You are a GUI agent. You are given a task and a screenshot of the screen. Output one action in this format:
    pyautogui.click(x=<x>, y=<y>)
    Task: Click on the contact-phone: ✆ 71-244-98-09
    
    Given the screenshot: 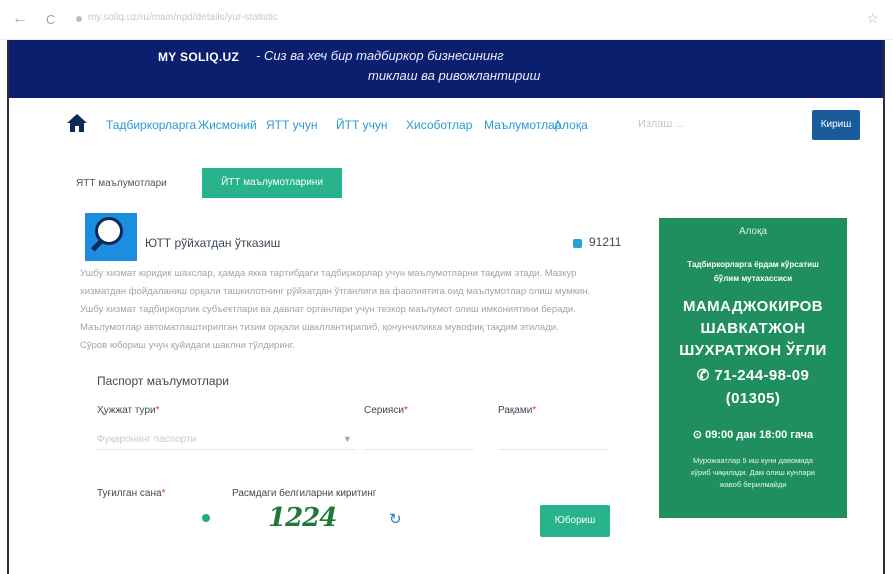 What is the action you would take?
    pyautogui.click(x=753, y=375)
    